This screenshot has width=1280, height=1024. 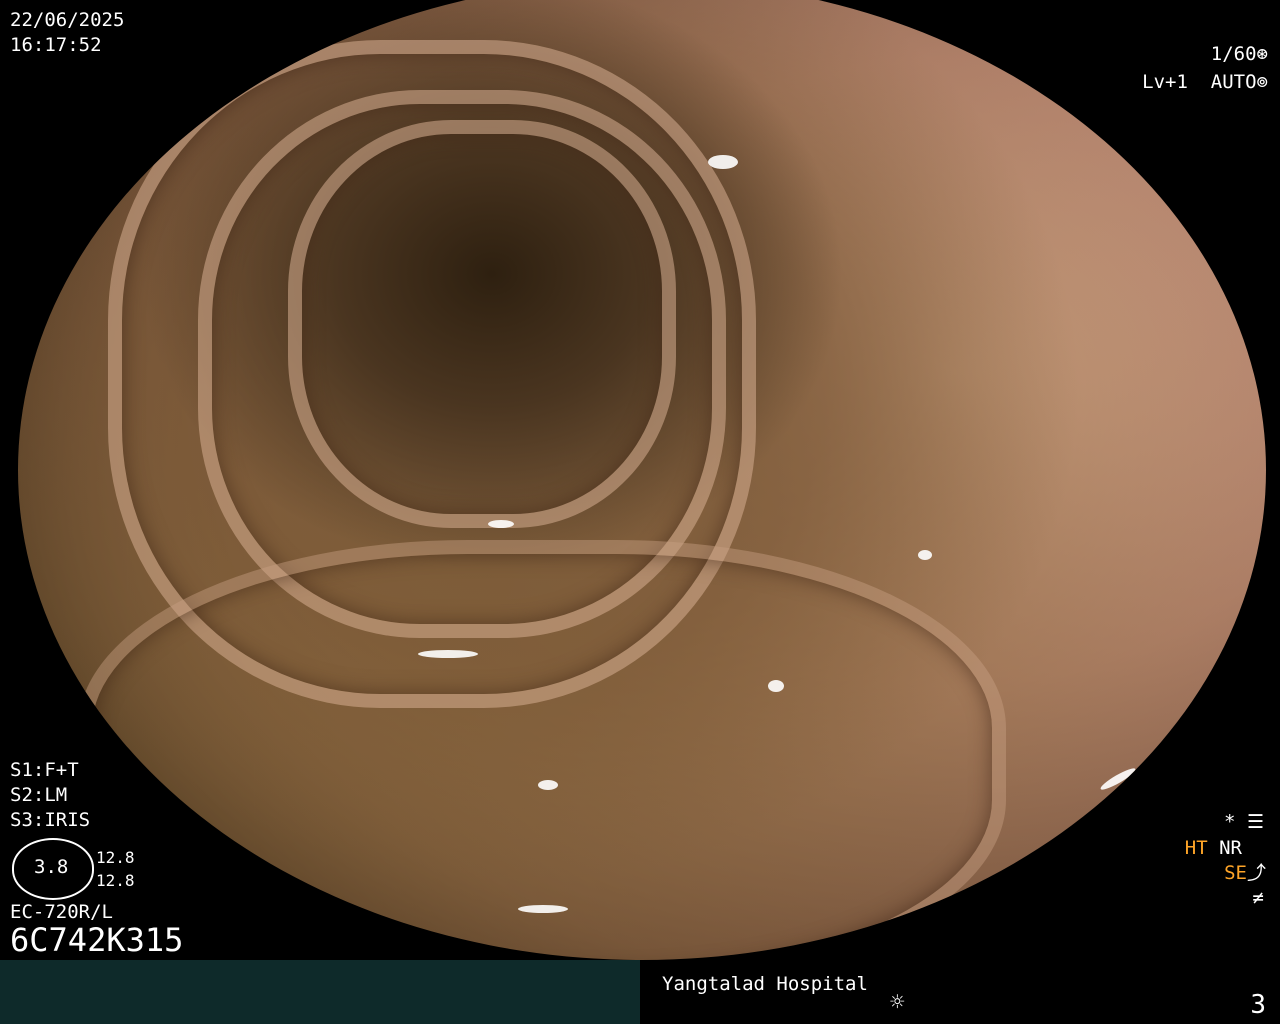 I want to click on iris-icon: ⊚, so click(x=1262, y=82).